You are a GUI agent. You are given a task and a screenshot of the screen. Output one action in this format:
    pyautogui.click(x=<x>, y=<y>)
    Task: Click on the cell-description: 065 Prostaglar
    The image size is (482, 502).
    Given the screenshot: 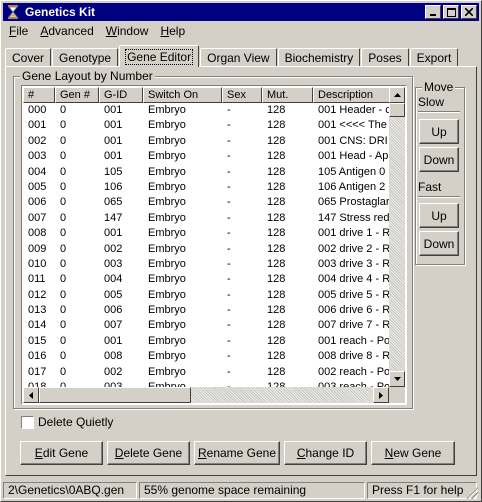 What is the action you would take?
    pyautogui.click(x=354, y=202)
    